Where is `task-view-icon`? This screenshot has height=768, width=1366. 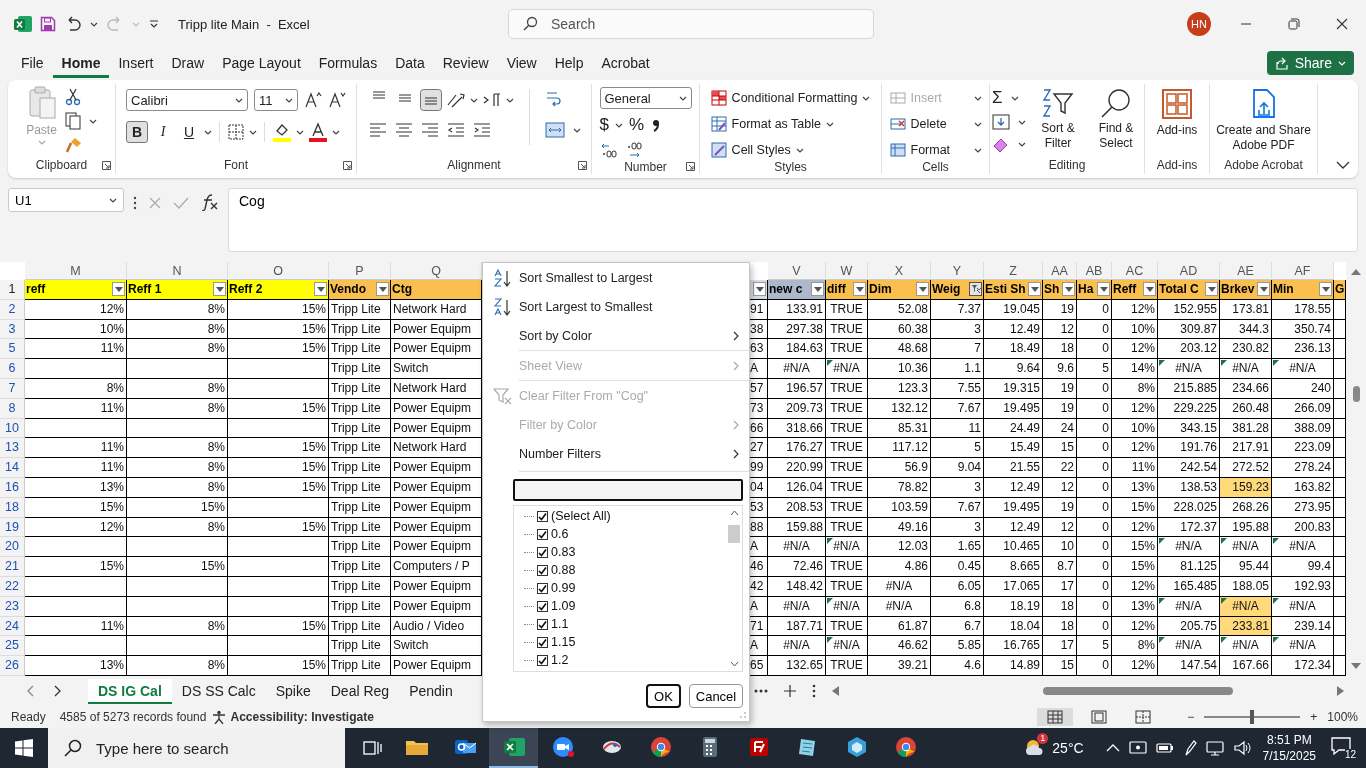 task-view-icon is located at coordinates (372, 748).